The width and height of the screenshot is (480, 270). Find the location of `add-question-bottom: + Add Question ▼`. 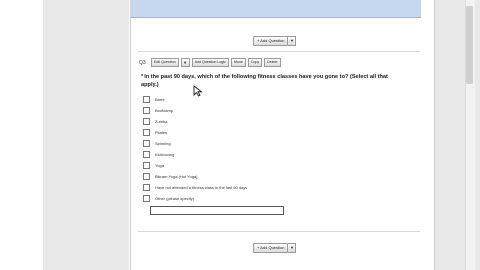

add-question-bottom: + Add Question ▼ is located at coordinates (275, 248).